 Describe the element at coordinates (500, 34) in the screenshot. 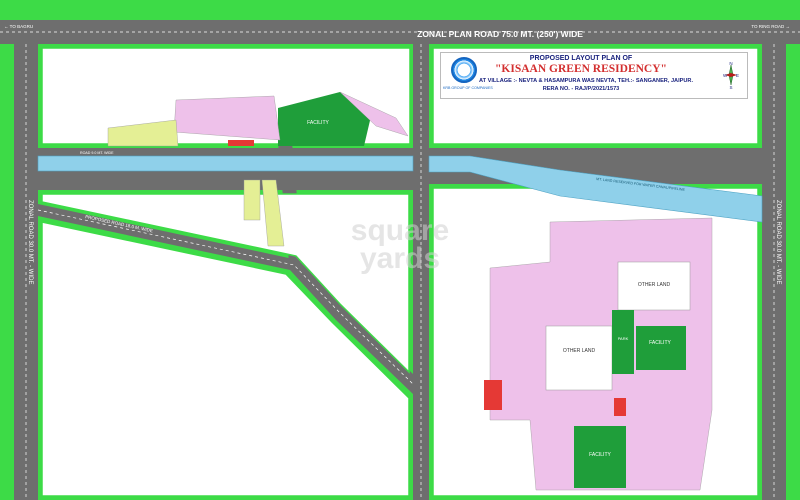

I see `top-road-label: ZONAL PLAN ROAD 75.0 MT. (250') WIDE` at that location.